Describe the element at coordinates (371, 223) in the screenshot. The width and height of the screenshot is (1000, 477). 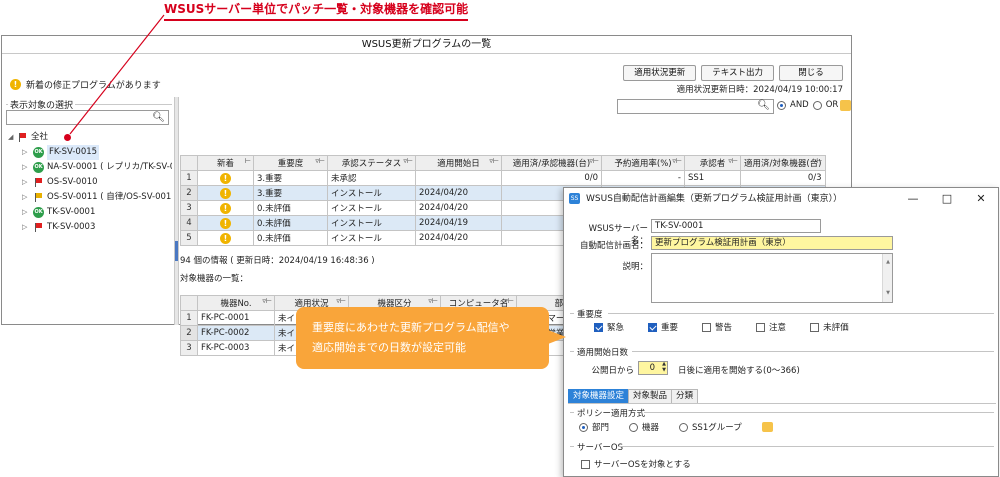
I see `table-cell: インストール` at that location.